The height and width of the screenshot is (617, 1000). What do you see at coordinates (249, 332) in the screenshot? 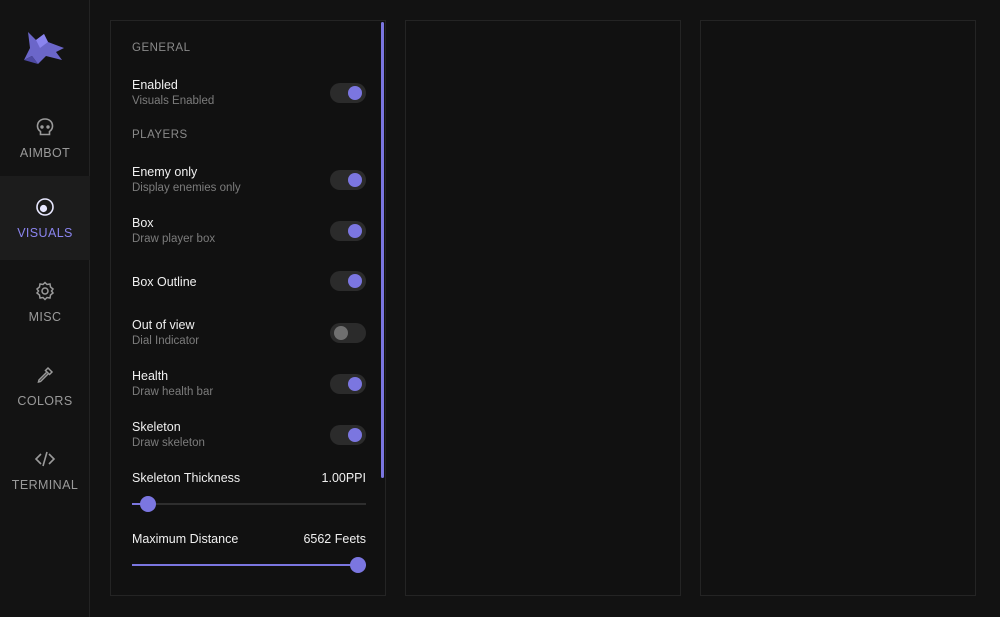
I see `setting-out-of-view: Out of view Dial Indicator` at bounding box center [249, 332].